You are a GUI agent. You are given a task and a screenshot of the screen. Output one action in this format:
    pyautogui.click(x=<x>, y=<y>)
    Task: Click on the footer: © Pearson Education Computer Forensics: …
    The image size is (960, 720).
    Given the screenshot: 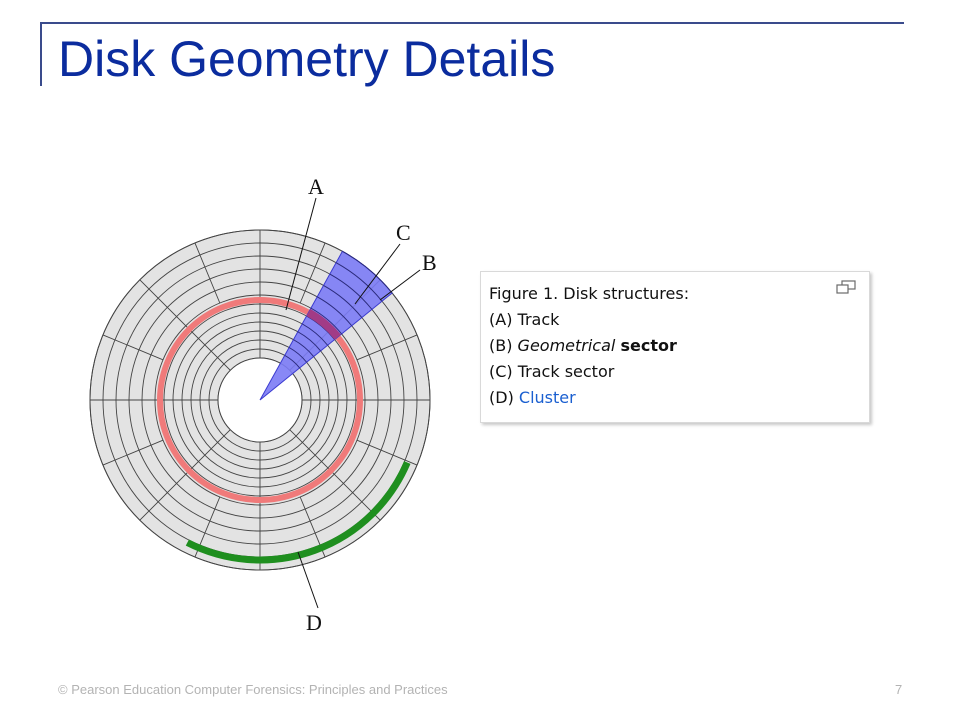 What is the action you would take?
    pyautogui.click(x=253, y=689)
    